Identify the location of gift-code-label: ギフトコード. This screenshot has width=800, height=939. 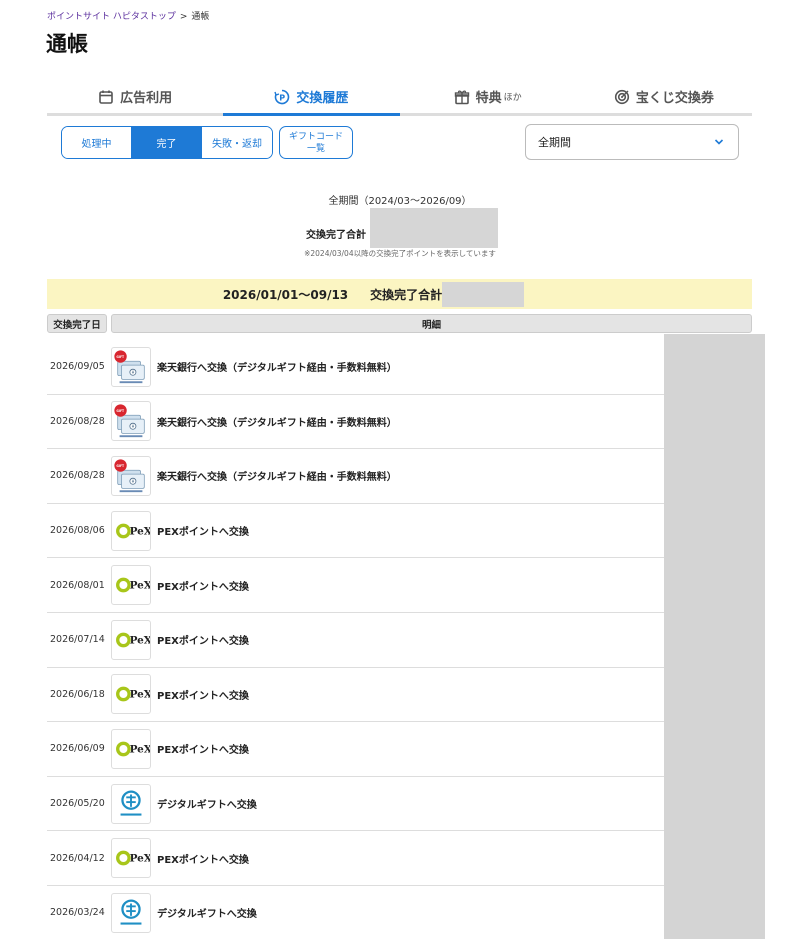
(315, 136).